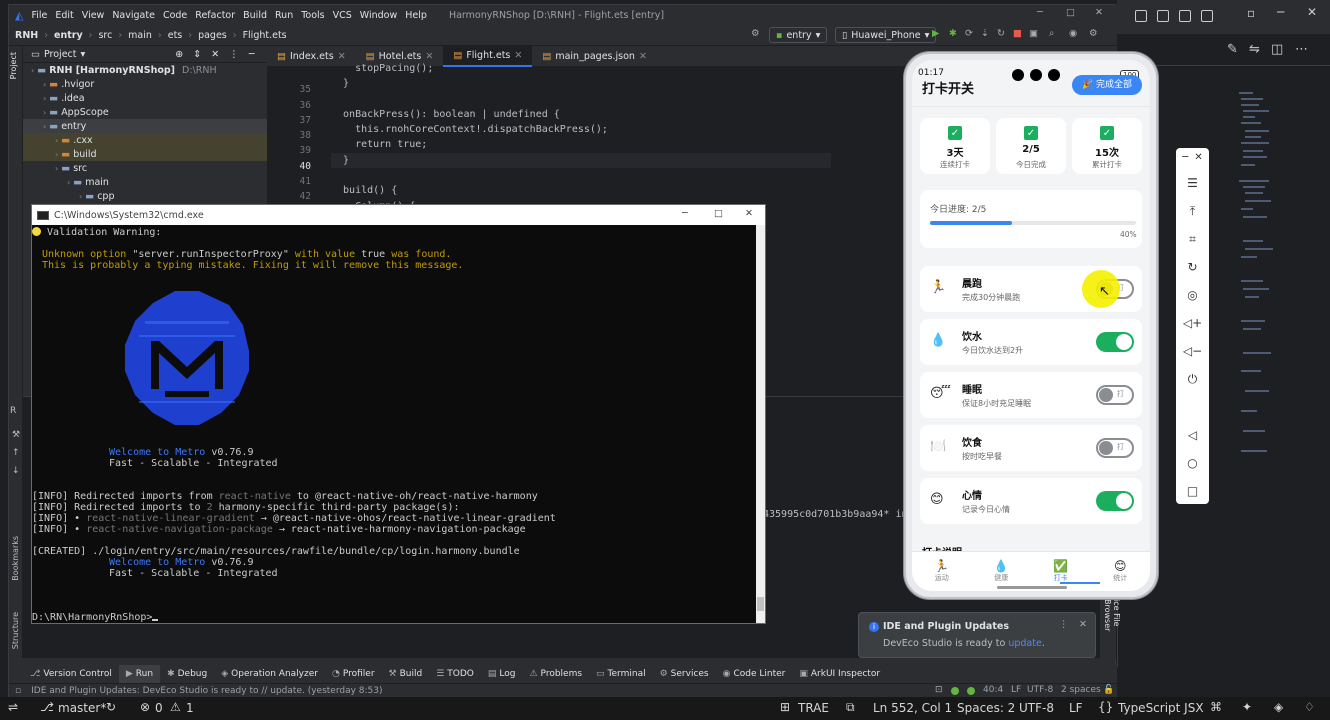 The height and width of the screenshot is (720, 1330). I want to click on trae-label: TRAE, so click(813, 708).